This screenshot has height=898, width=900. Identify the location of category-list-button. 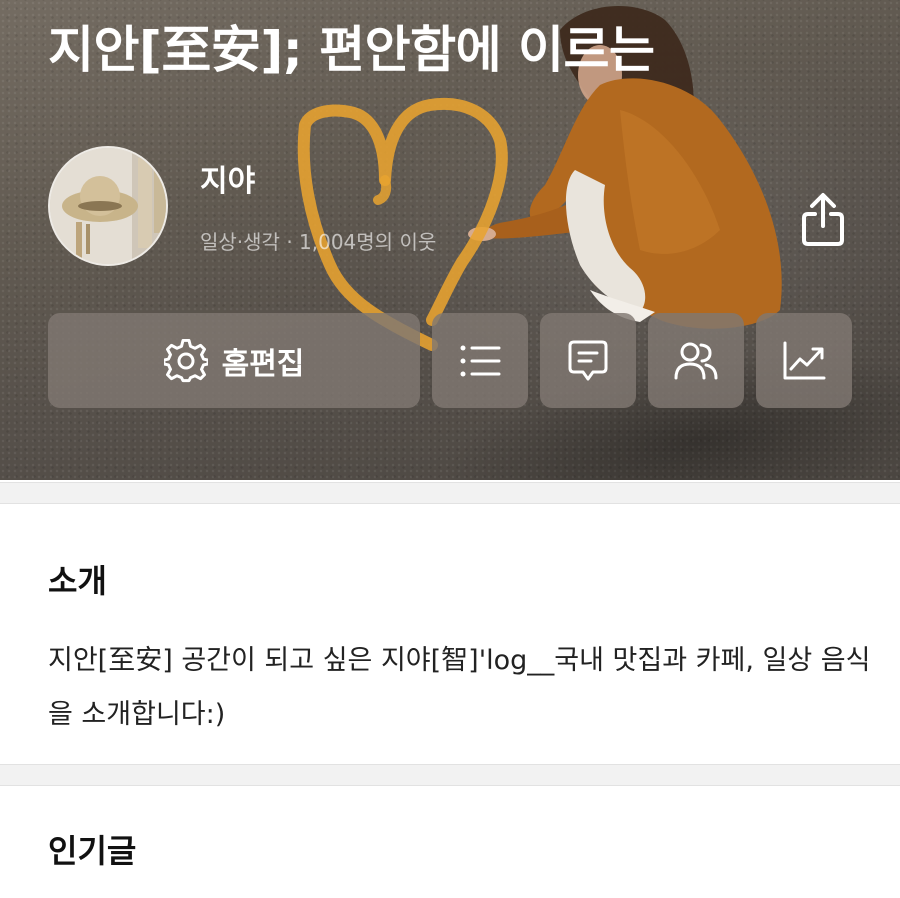
(480, 360).